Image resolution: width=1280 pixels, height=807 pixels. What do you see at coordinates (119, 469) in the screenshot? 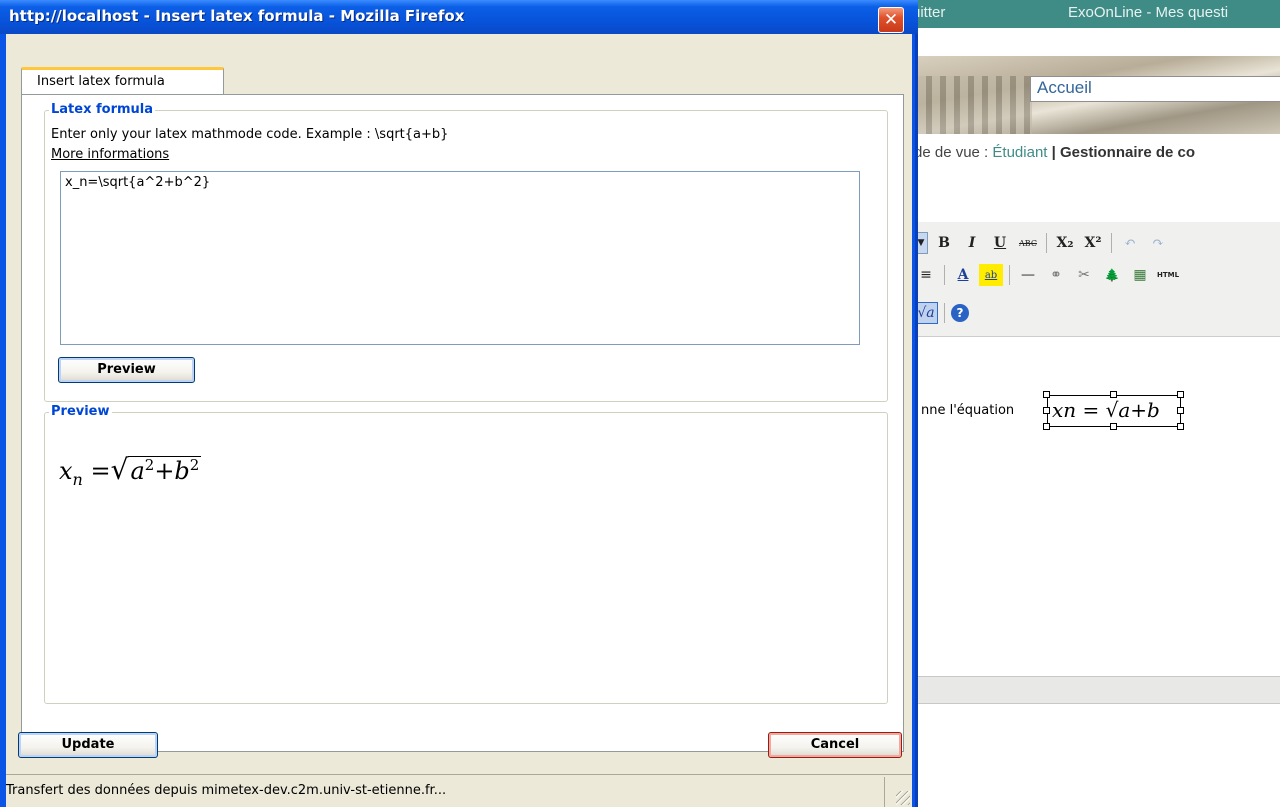
I see `formula-sqrt-sign: √` at bounding box center [119, 469].